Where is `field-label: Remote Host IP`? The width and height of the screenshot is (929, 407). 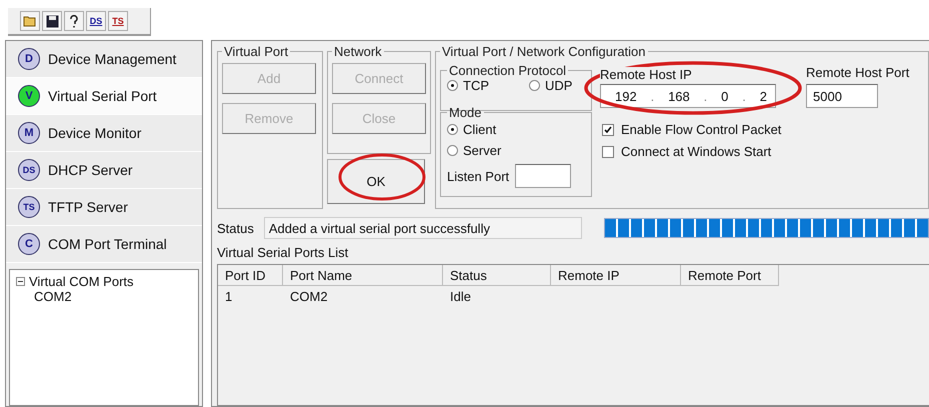 field-label: Remote Host IP is located at coordinates (646, 74).